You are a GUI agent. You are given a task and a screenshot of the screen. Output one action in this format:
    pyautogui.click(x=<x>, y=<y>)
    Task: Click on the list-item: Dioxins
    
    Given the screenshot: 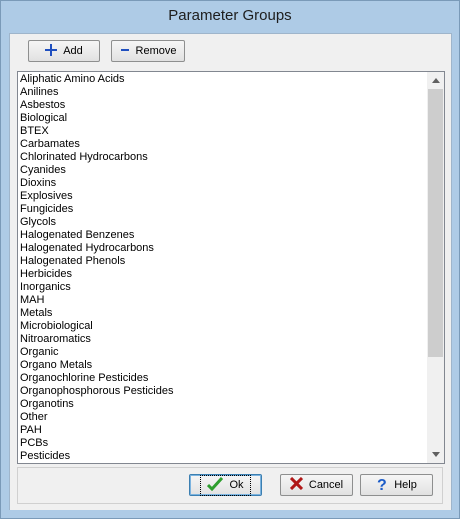 What is the action you would take?
    pyautogui.click(x=222, y=183)
    